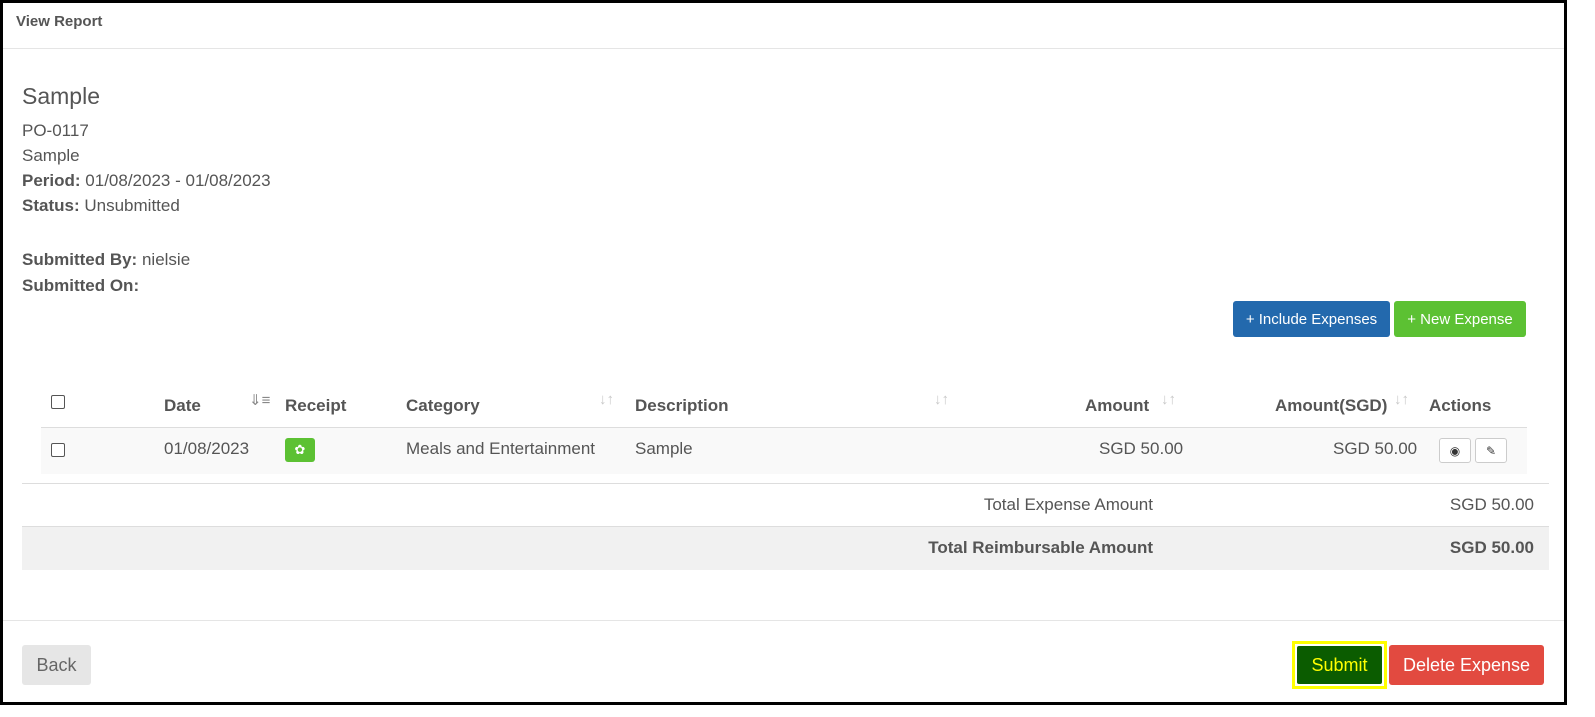 The width and height of the screenshot is (1595, 717). What do you see at coordinates (1460, 319) in the screenshot?
I see `new-expense-button: + New Expense` at bounding box center [1460, 319].